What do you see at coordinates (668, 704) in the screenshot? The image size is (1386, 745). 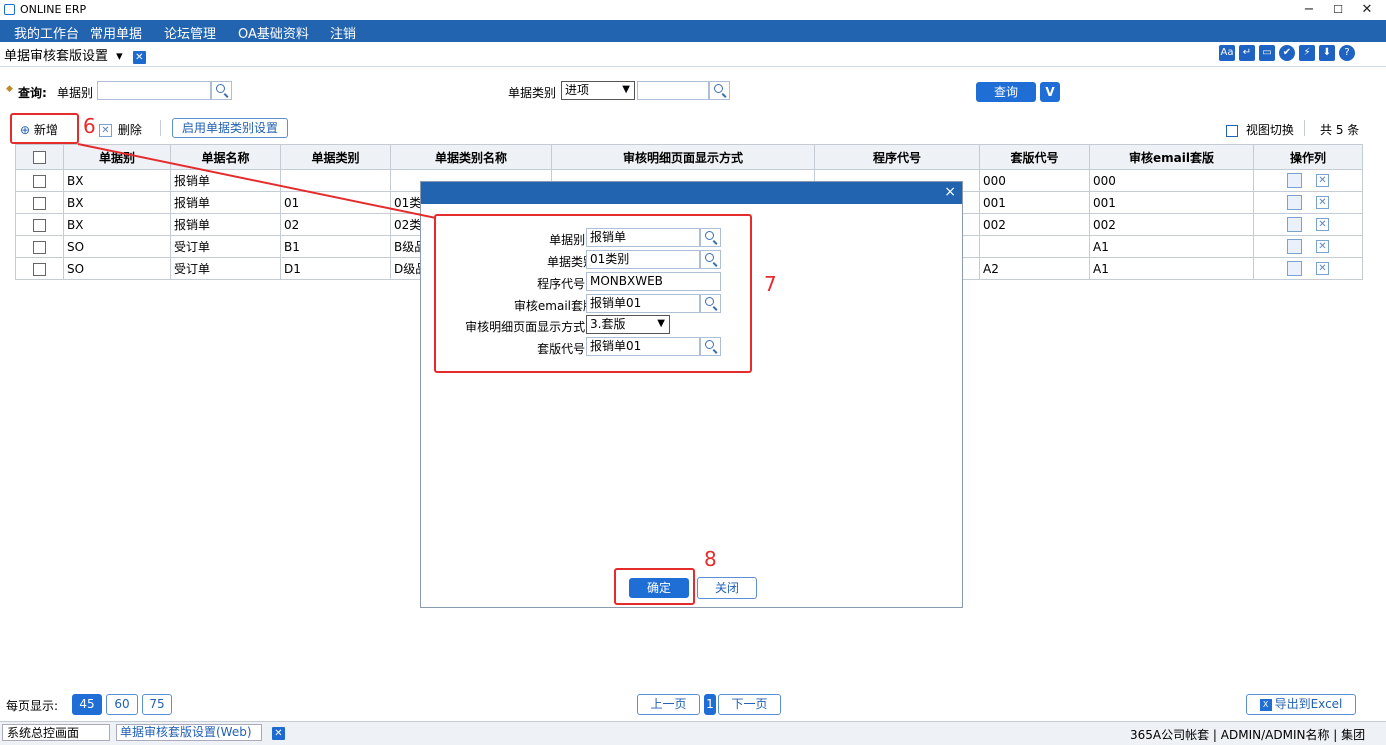 I see `prev-page-button: 上一页` at bounding box center [668, 704].